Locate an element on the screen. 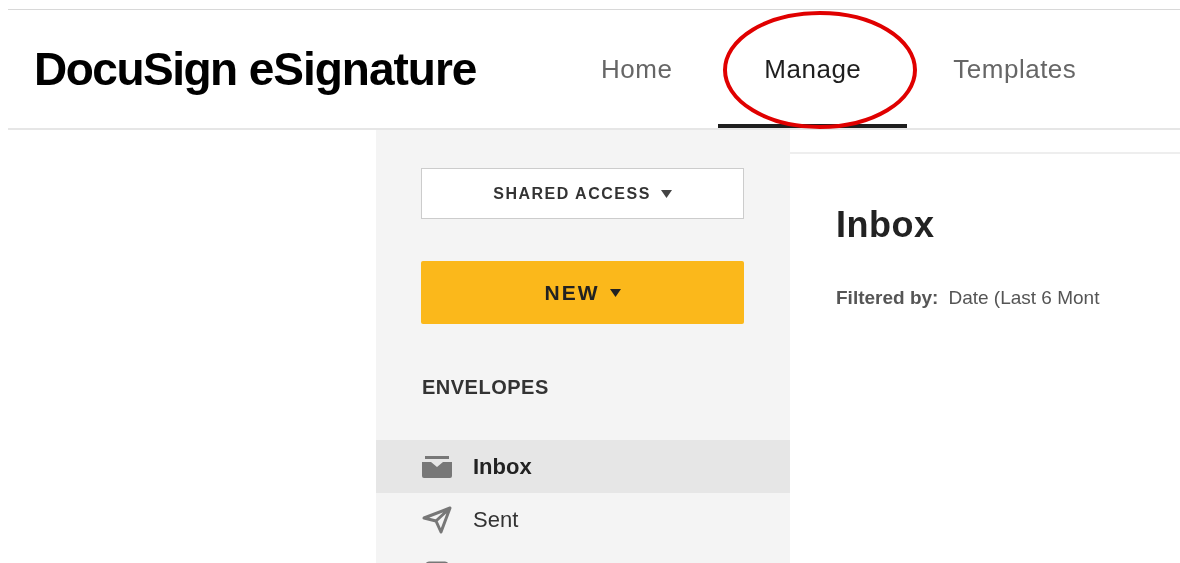 This screenshot has width=1180, height=563. filter-value: Date (Last 6 Mont is located at coordinates (1024, 298).